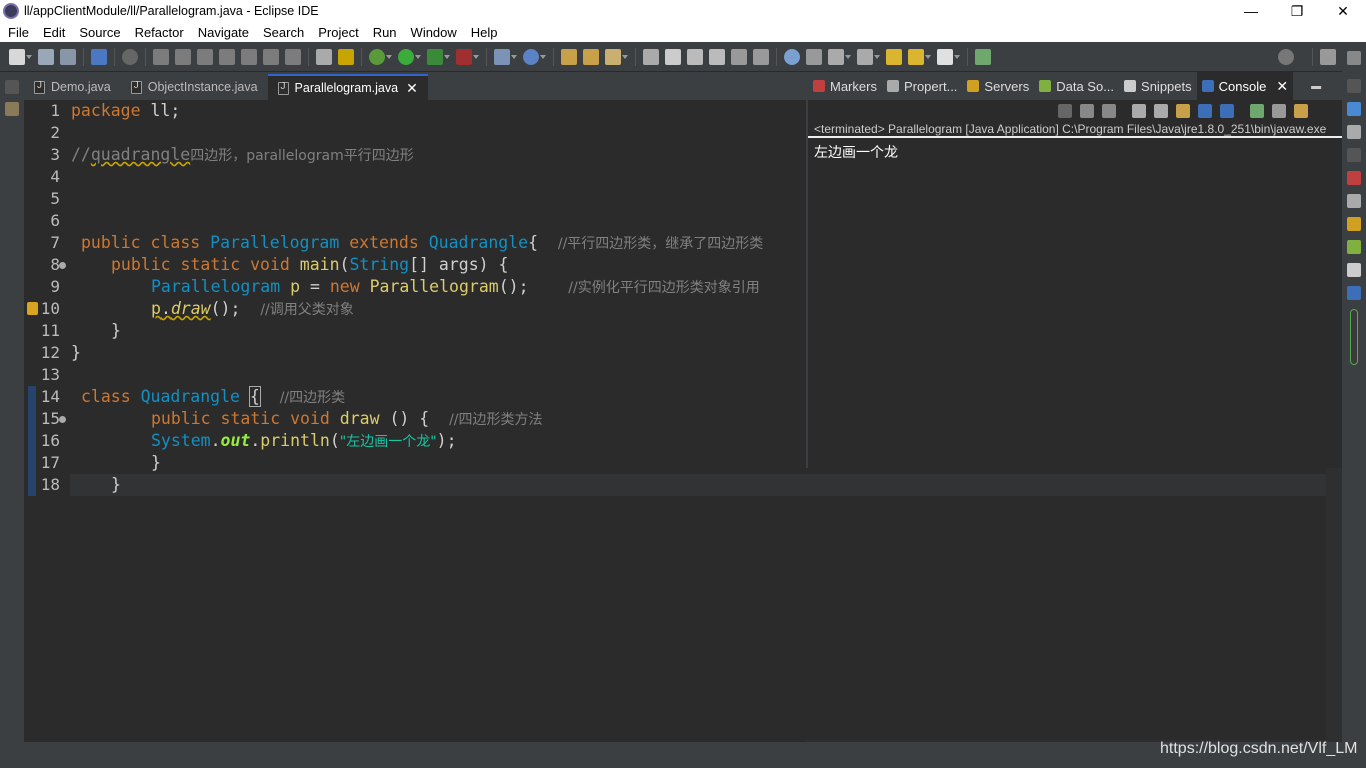  Describe the element at coordinates (531, 56) in the screenshot. I see `new-java-class-icon` at that location.